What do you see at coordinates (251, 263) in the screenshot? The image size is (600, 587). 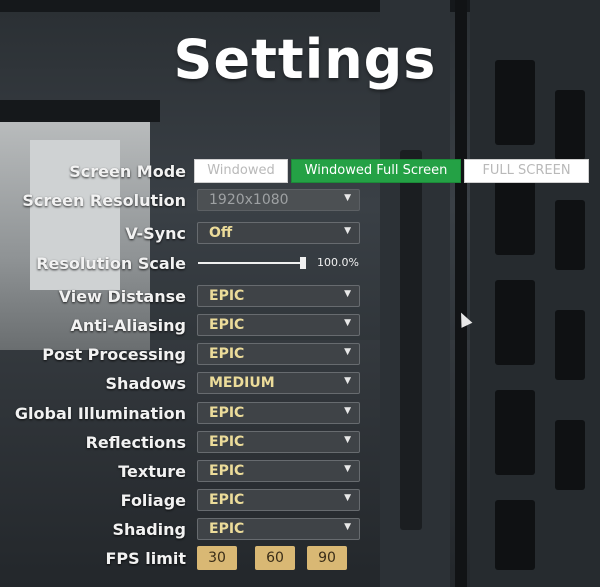 I see `resolution-scale-slider-track` at bounding box center [251, 263].